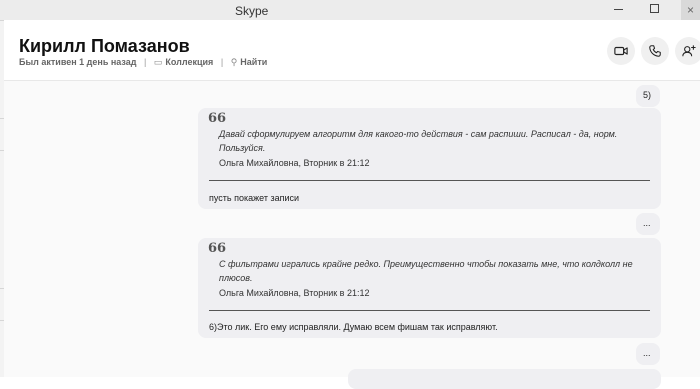  Describe the element at coordinates (189, 62) in the screenshot. I see `collection-label: Коллекция` at that location.